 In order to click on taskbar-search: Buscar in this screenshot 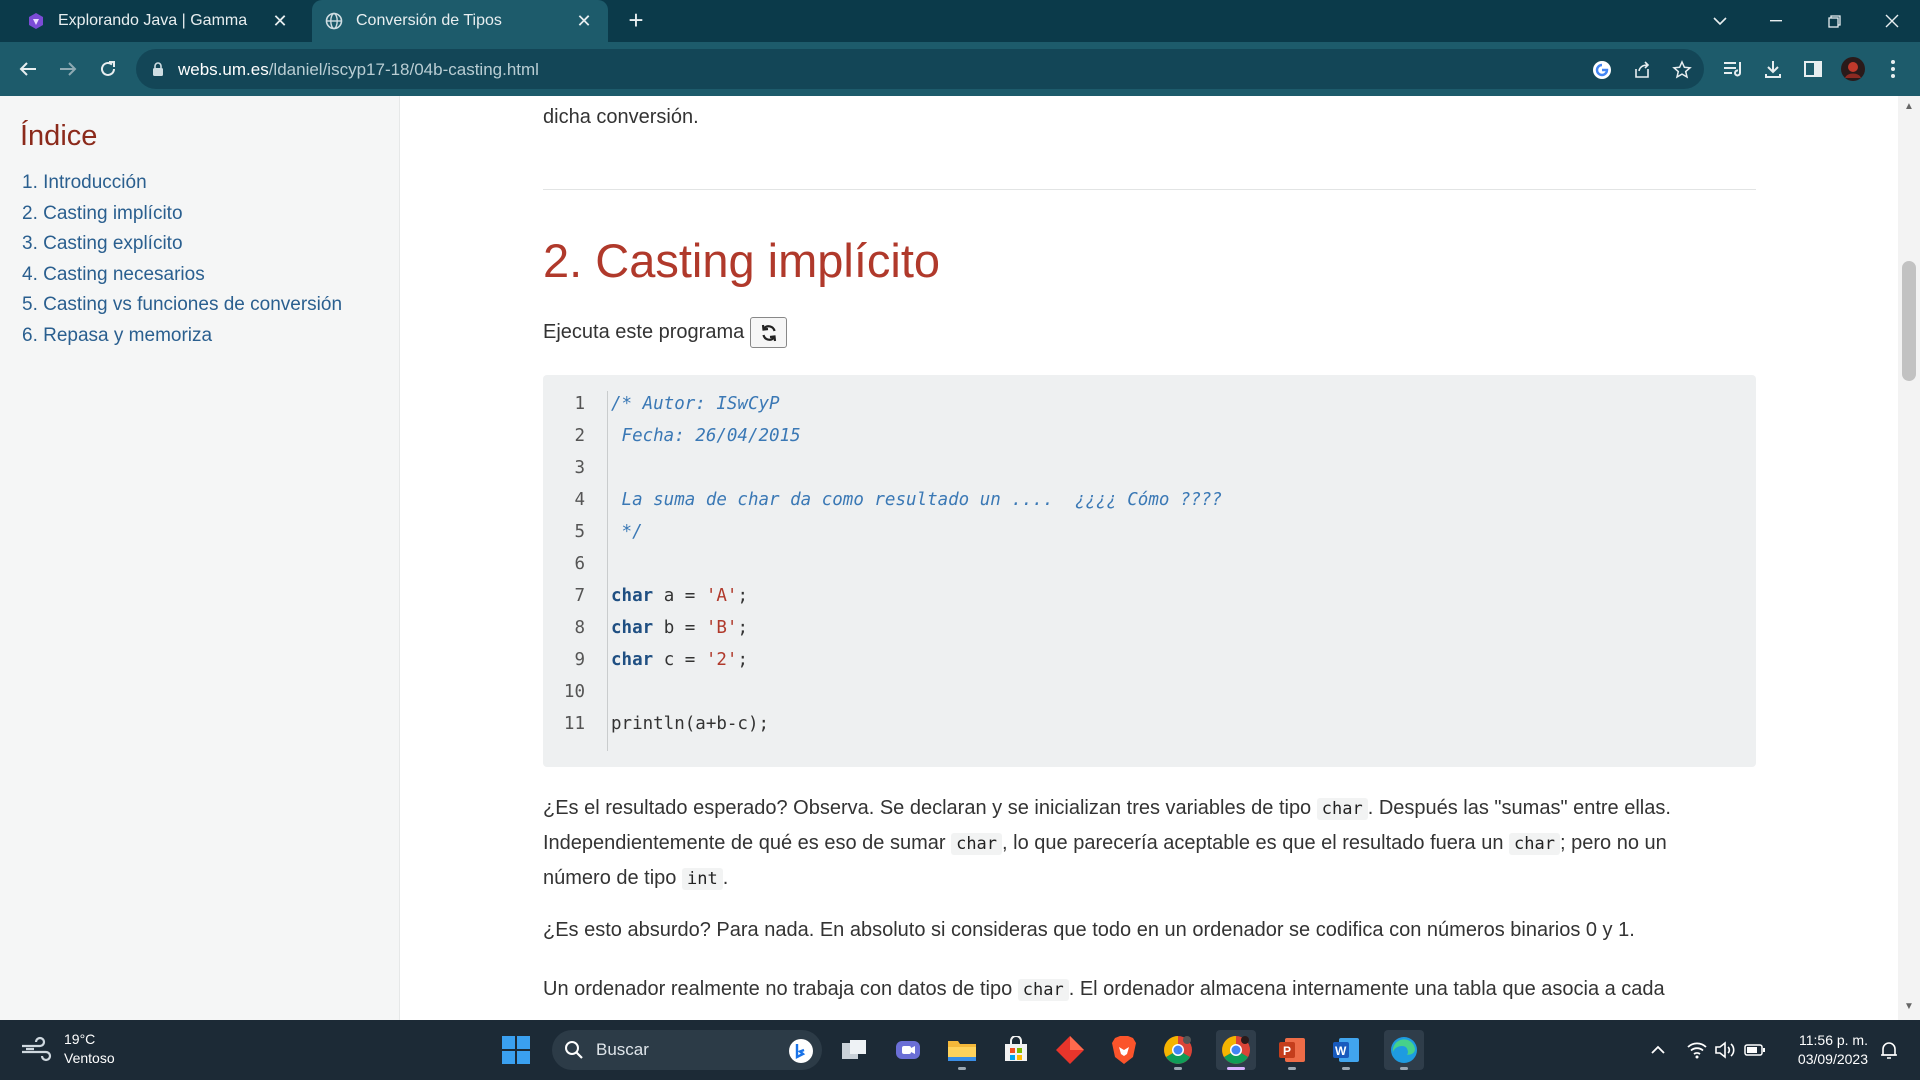, I will do `click(687, 1050)`.